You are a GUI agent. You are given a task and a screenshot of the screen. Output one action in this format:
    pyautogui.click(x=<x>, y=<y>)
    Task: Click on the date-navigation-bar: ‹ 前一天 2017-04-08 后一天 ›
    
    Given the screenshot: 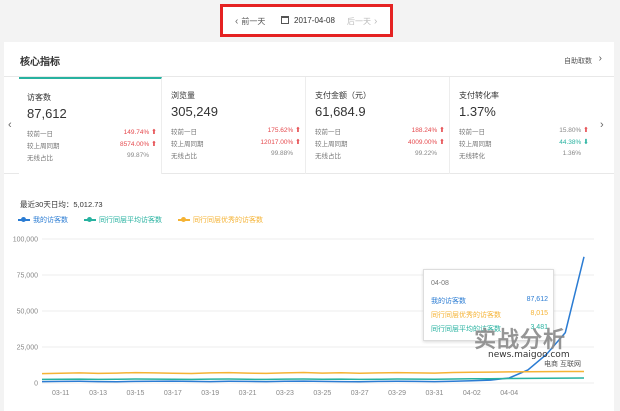 What is the action you would take?
    pyautogui.click(x=310, y=19)
    